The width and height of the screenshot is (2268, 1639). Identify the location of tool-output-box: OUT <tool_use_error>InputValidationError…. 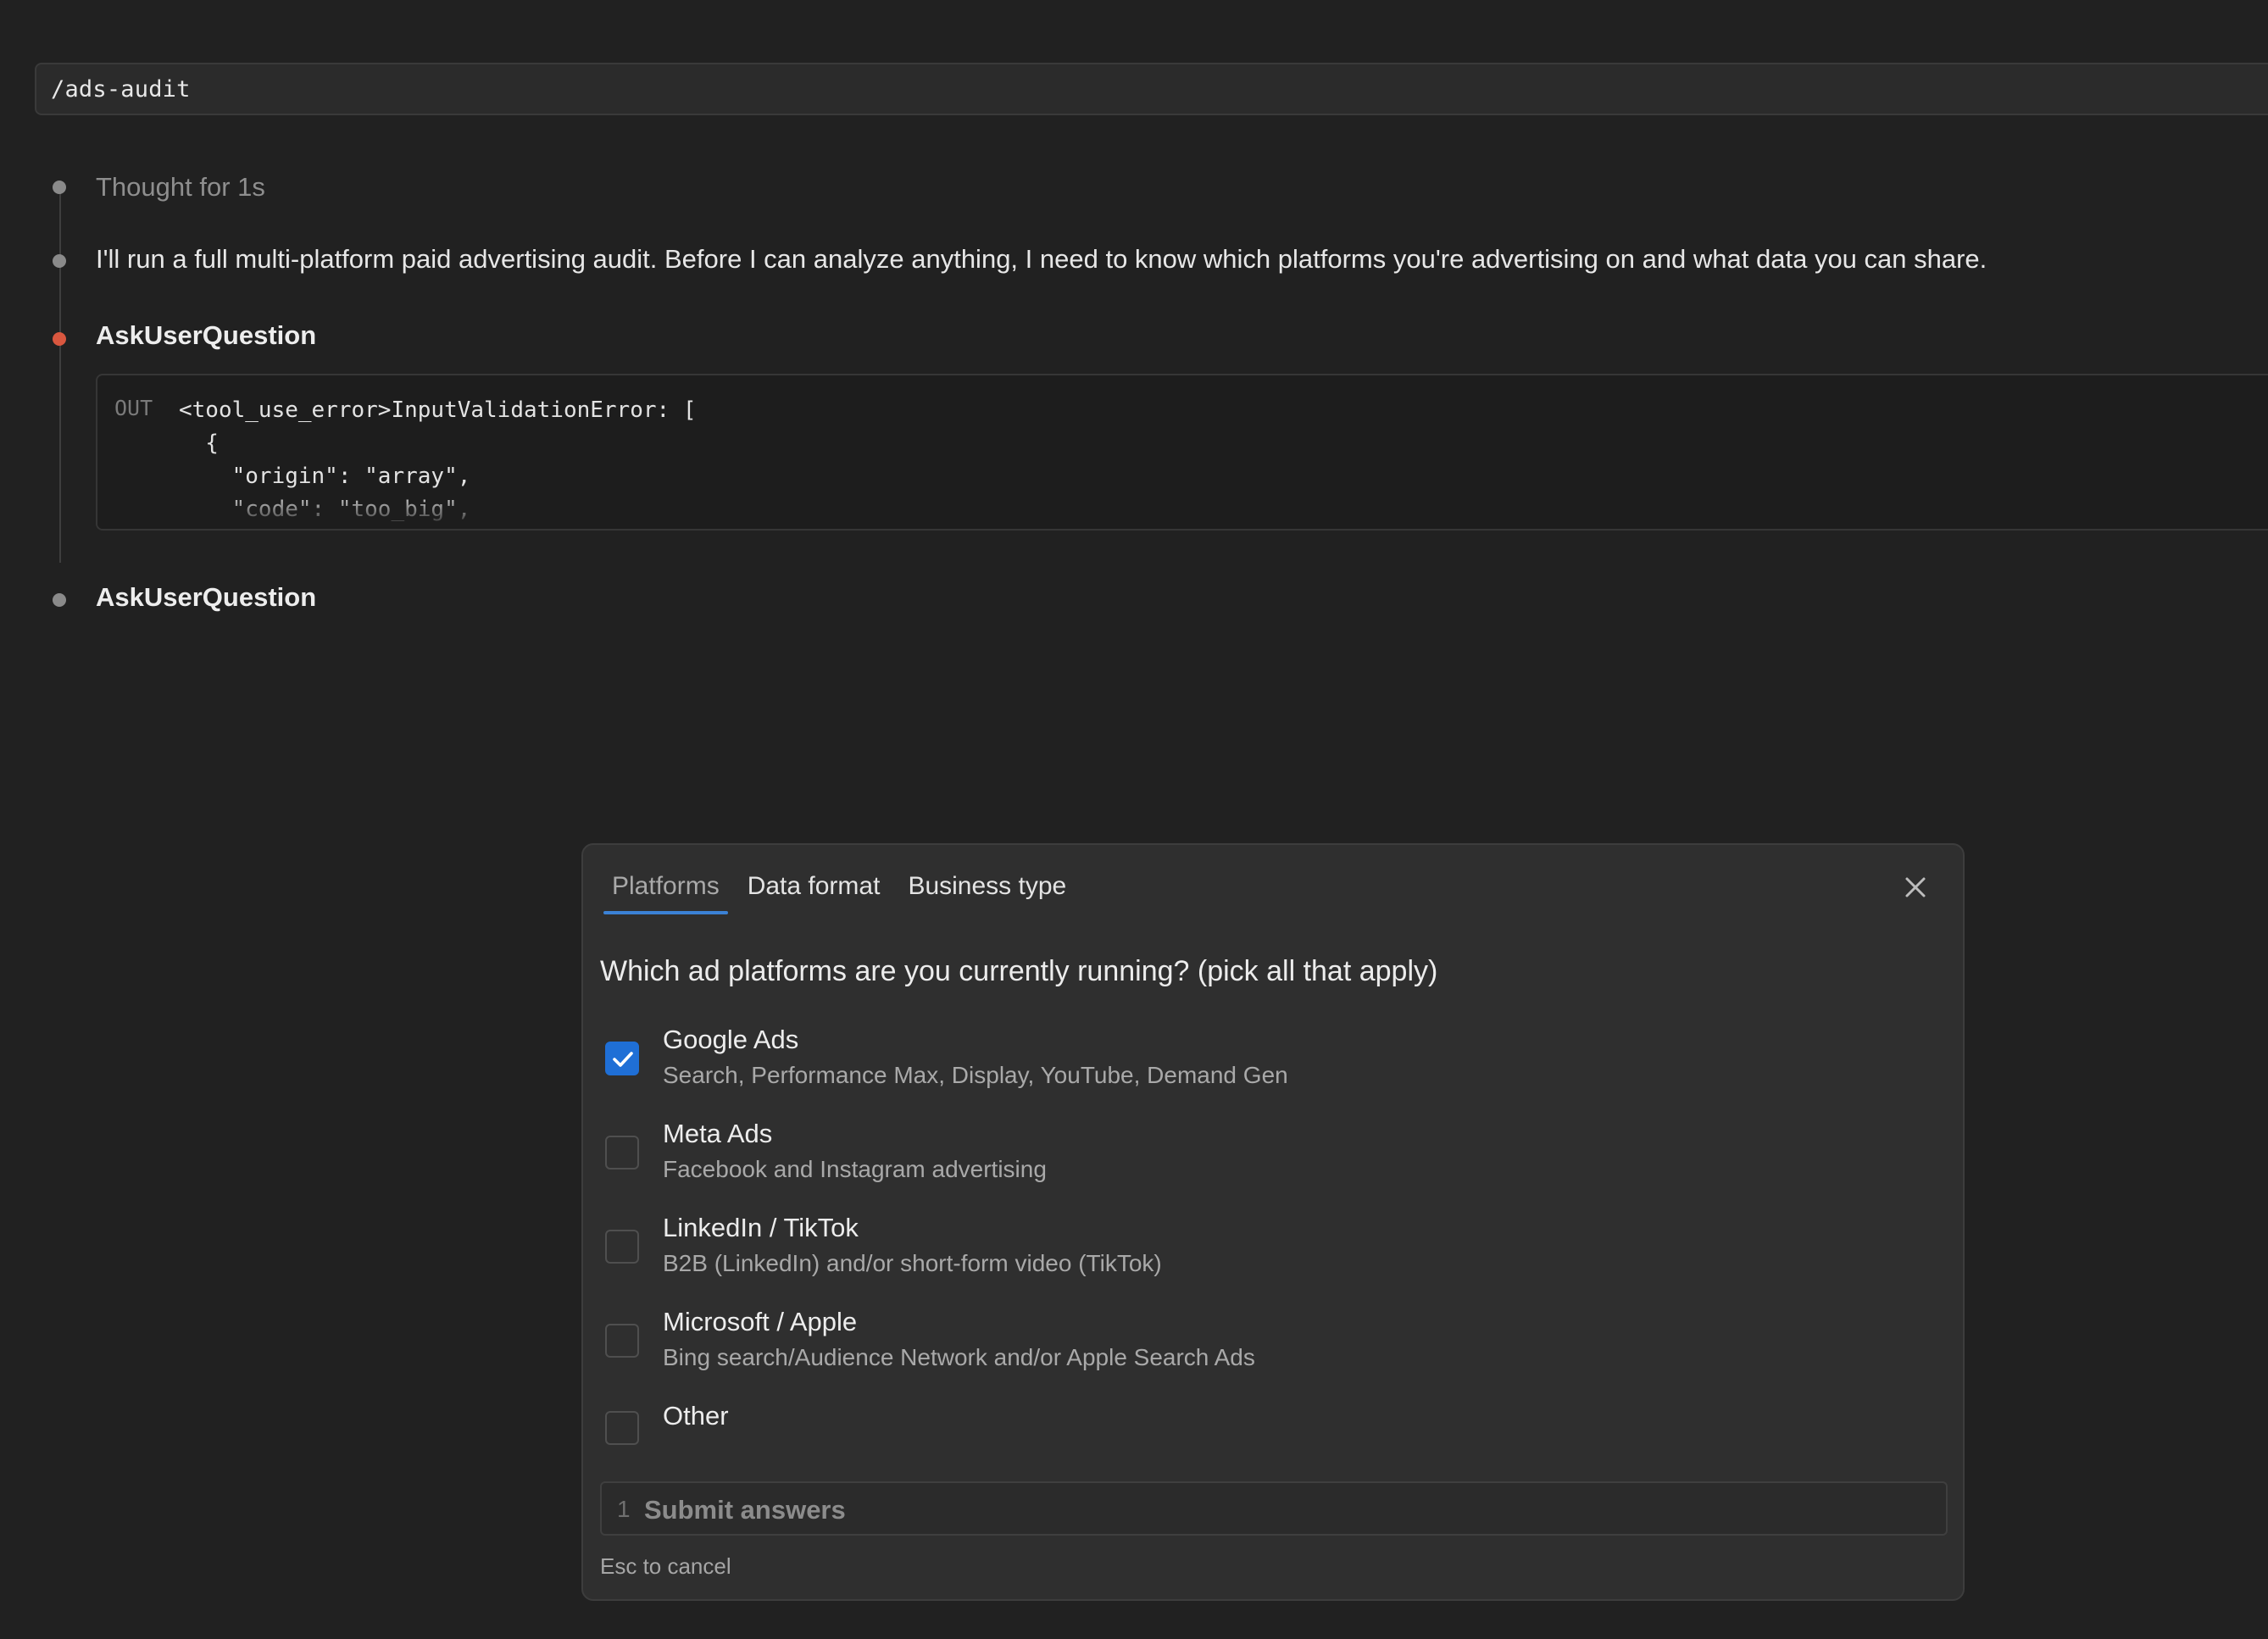
(1182, 452).